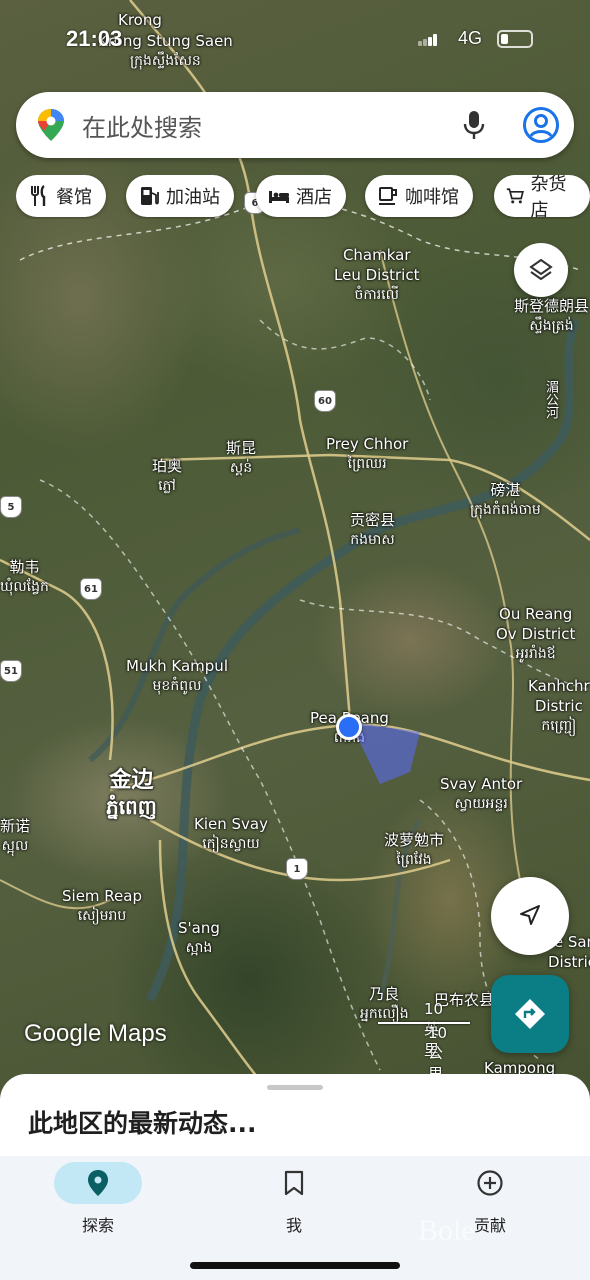  What do you see at coordinates (325, 401) in the screenshot?
I see `route-shield-60: 60` at bounding box center [325, 401].